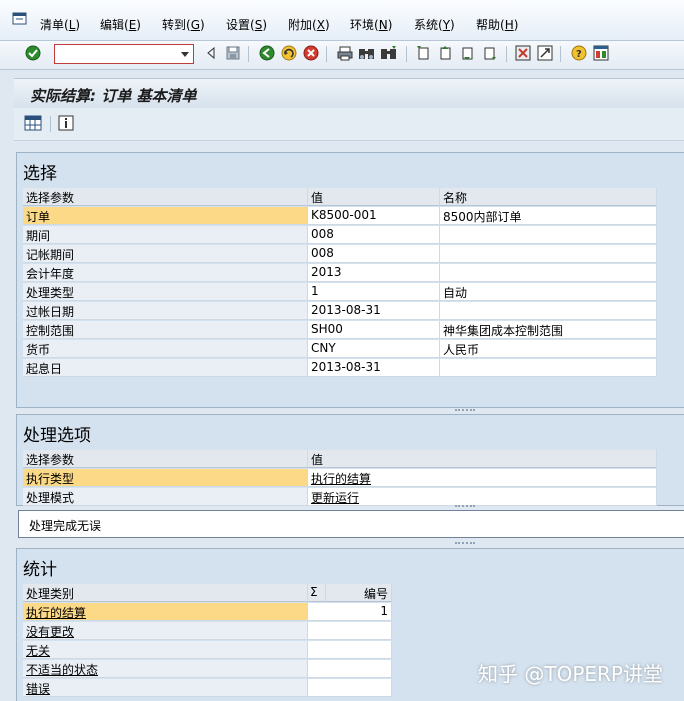 This screenshot has width=684, height=701. What do you see at coordinates (311, 53) in the screenshot?
I see `cancel-icon` at bounding box center [311, 53].